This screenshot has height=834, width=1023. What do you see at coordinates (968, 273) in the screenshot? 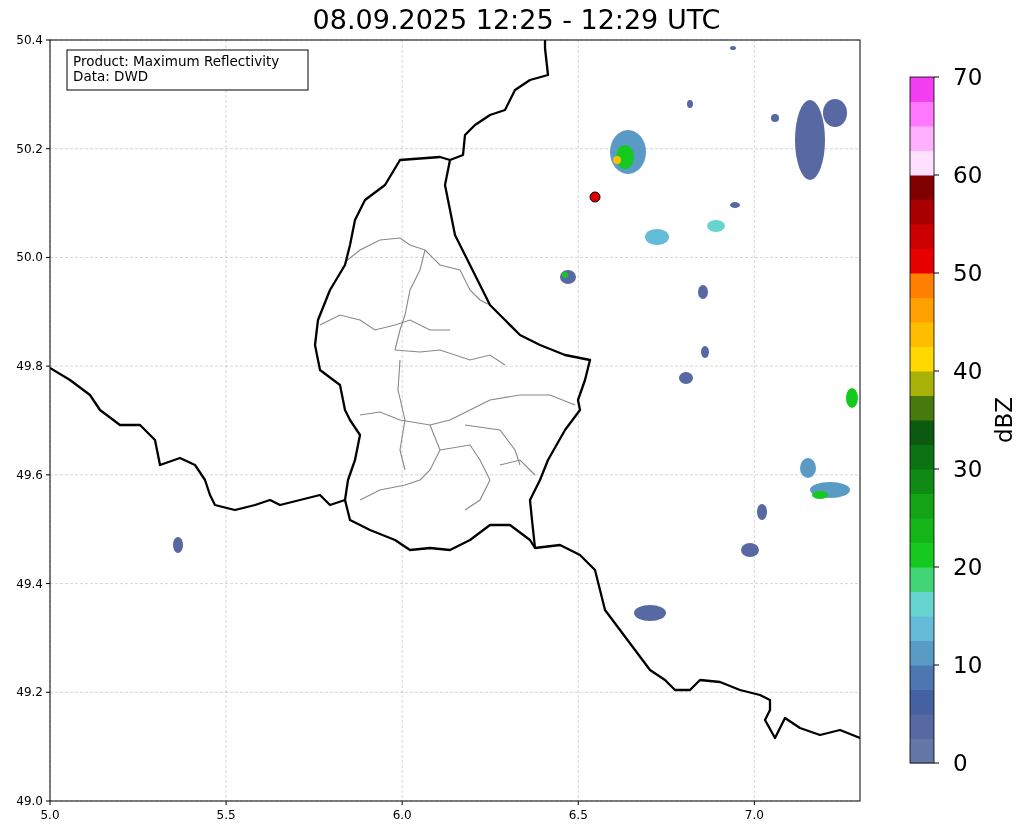
I see `colorbar-tick-label: 50` at bounding box center [968, 273].